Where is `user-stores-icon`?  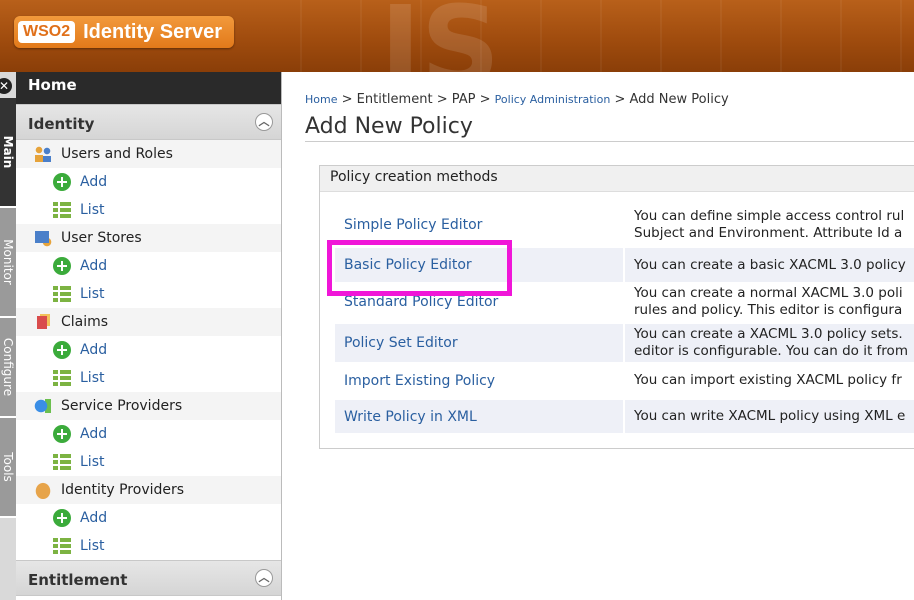
user-stores-icon is located at coordinates (43, 238).